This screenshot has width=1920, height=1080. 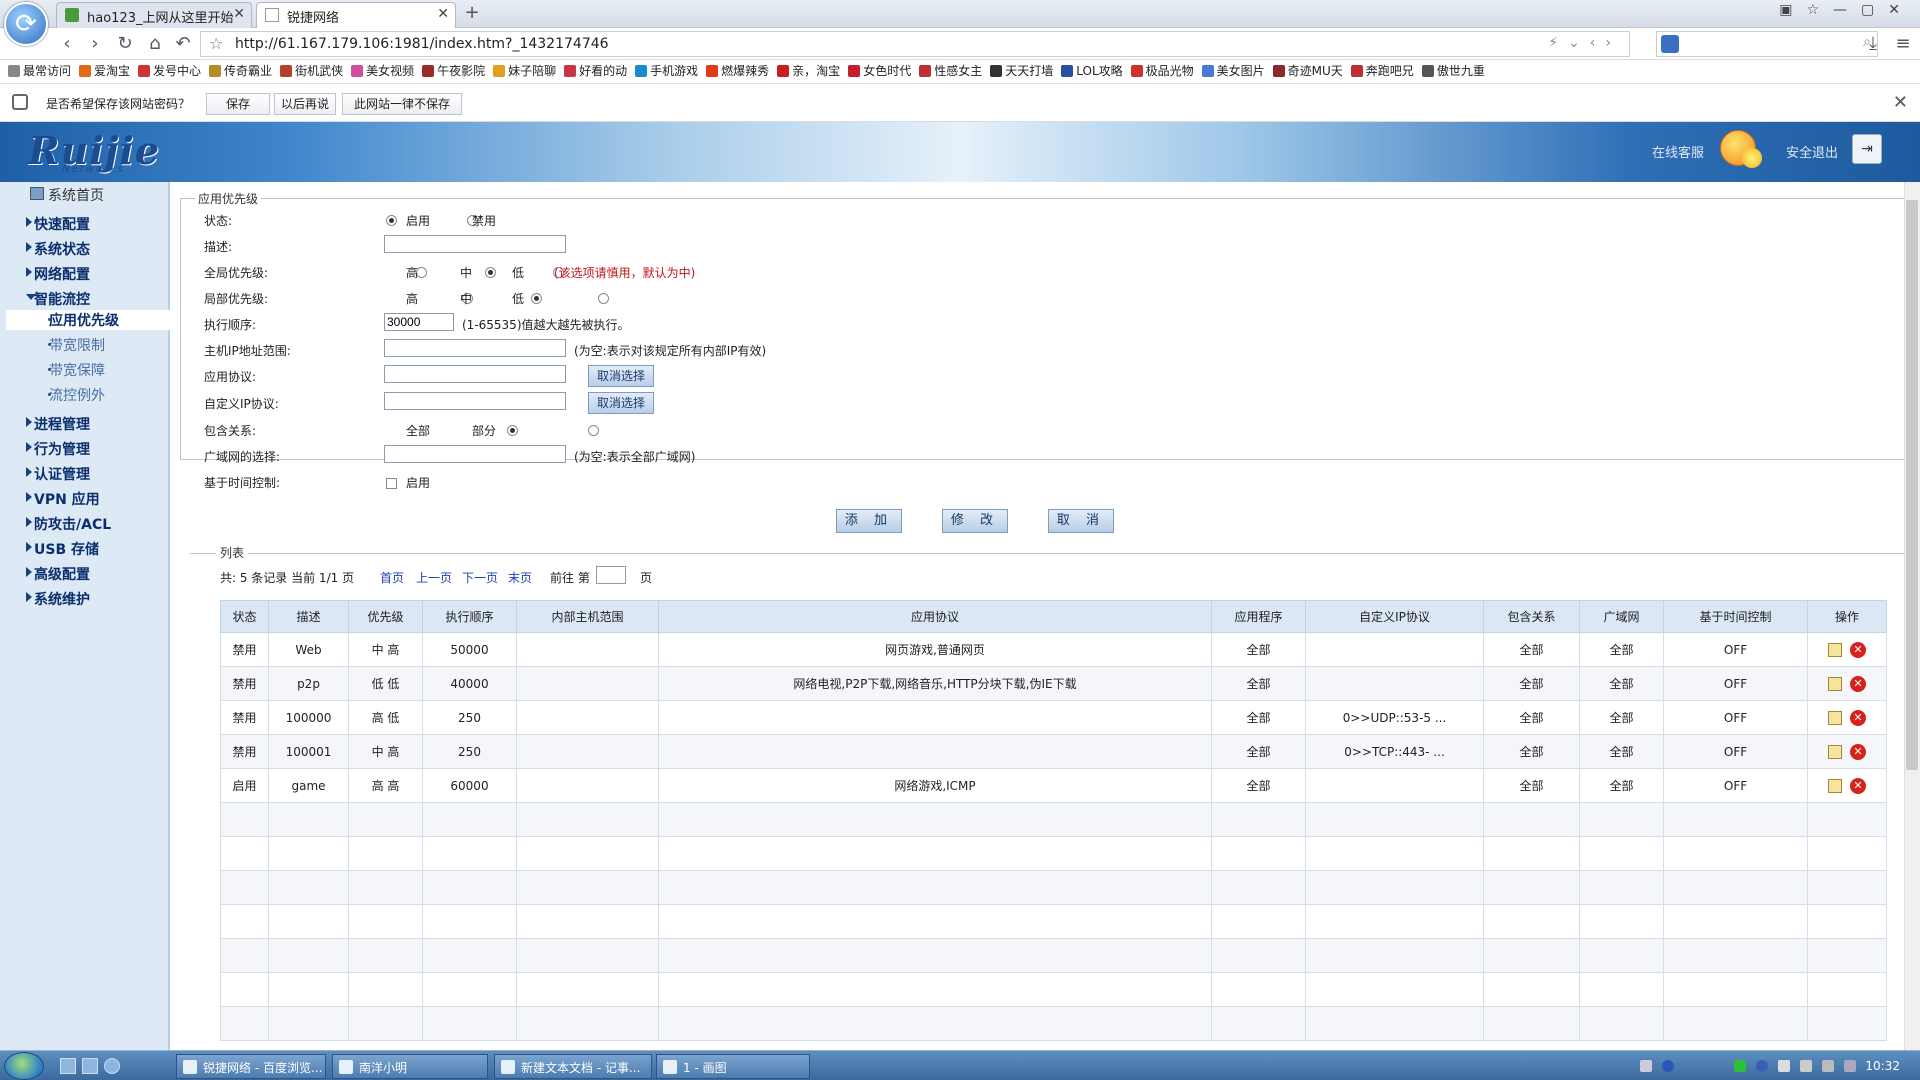 What do you see at coordinates (68, 524) in the screenshot?
I see `sidebar-item-acl: 防攻击/ACL` at bounding box center [68, 524].